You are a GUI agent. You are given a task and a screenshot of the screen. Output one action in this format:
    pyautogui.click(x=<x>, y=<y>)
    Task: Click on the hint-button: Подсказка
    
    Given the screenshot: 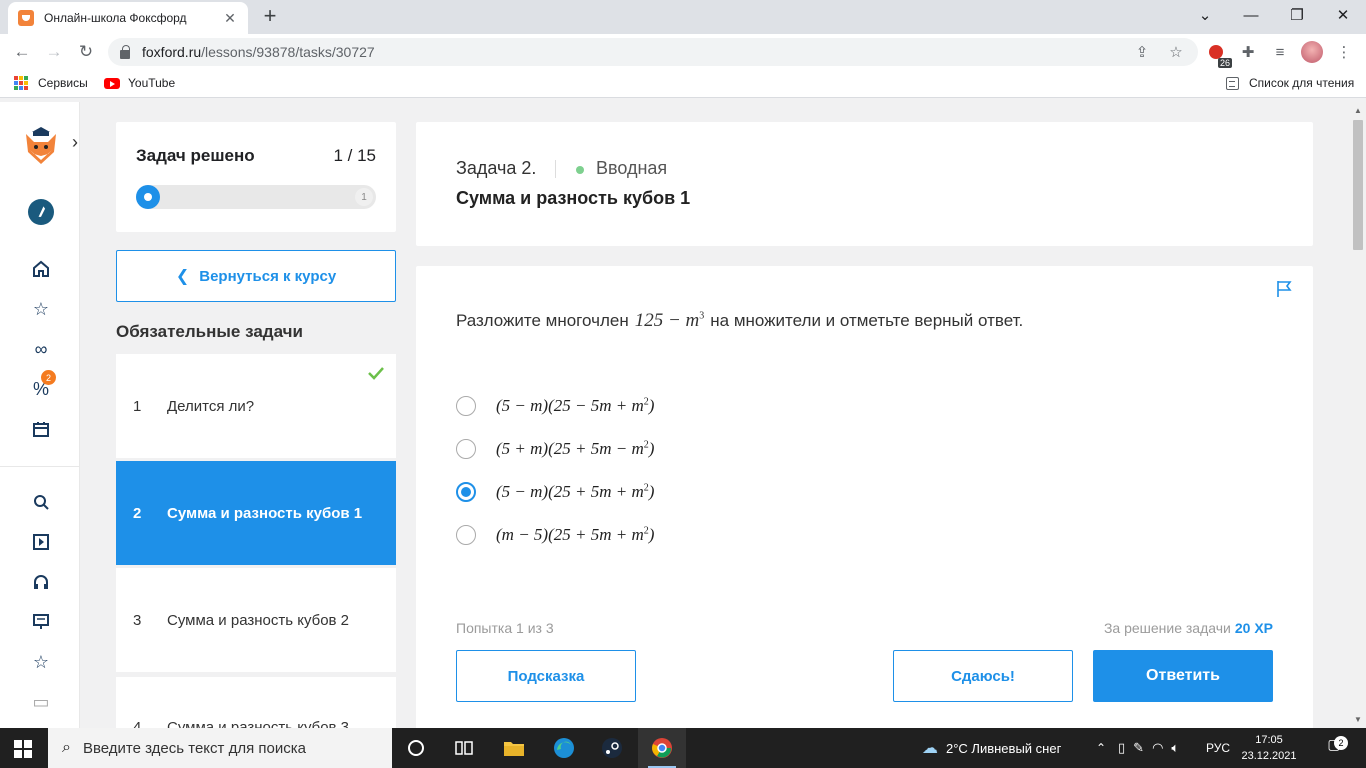 What is the action you would take?
    pyautogui.click(x=546, y=676)
    